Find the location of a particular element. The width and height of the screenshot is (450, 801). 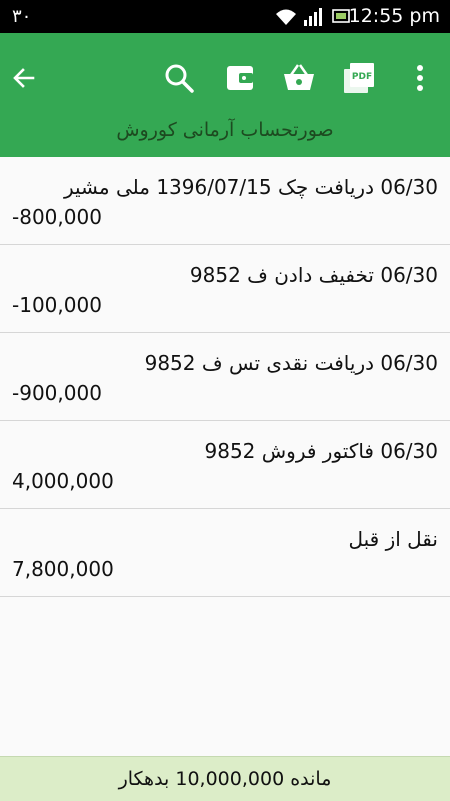

transaction-amount: 7,800,000 is located at coordinates (63, 569).